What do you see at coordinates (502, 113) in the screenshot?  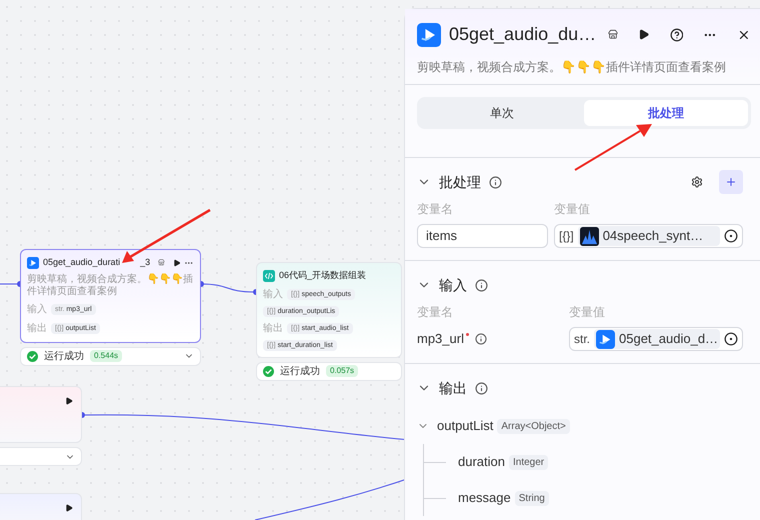 I see `tab: 单次` at bounding box center [502, 113].